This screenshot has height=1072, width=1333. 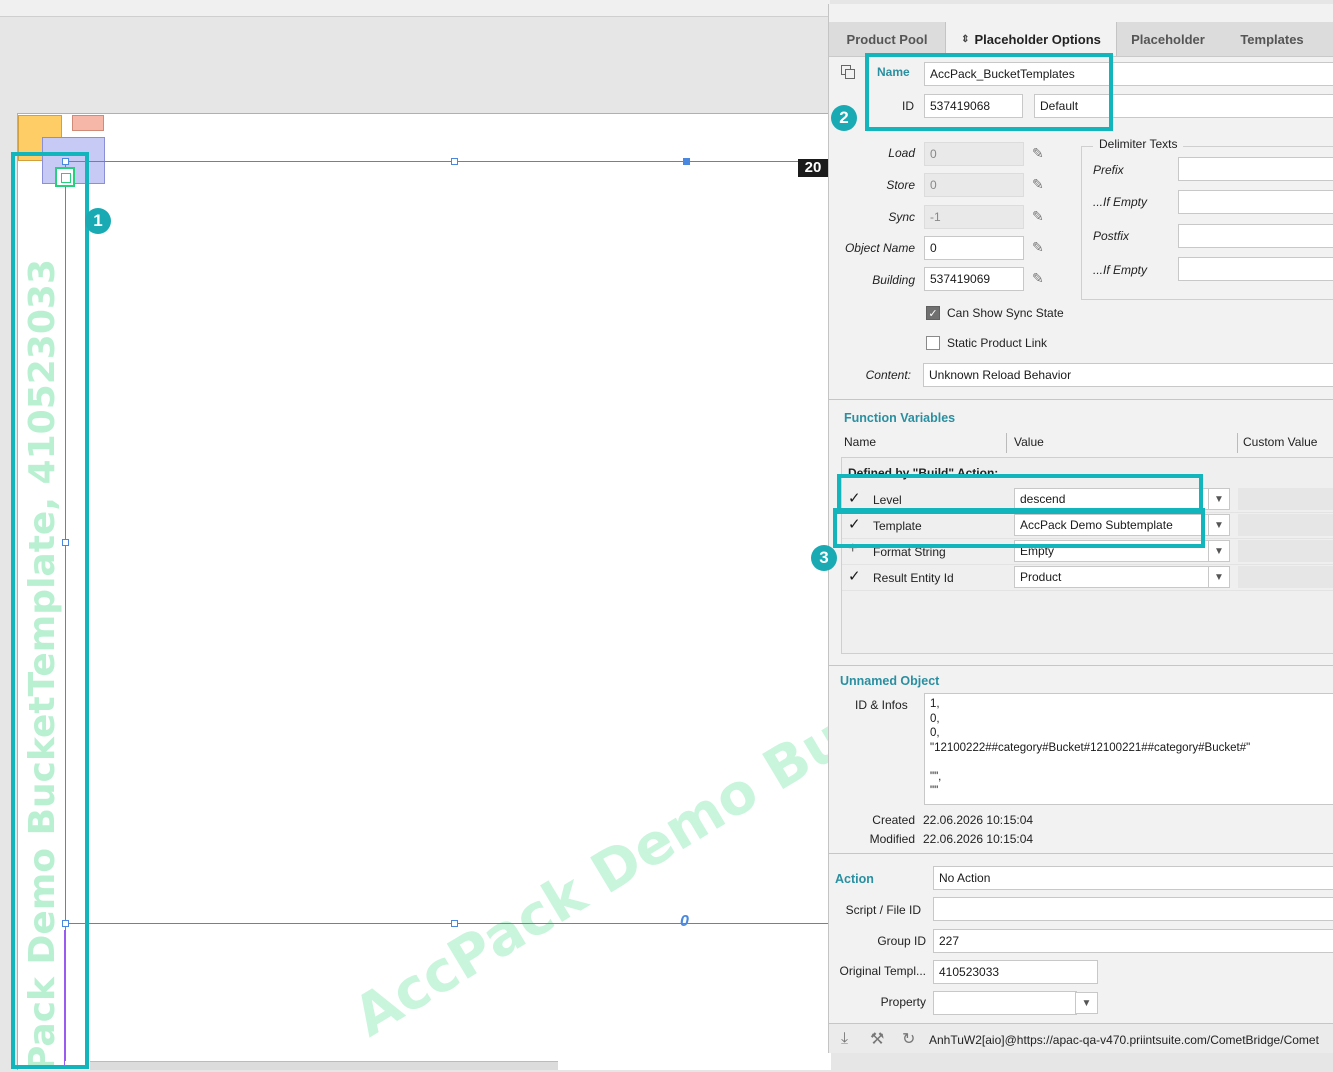 I want to click on annotation-badge-1: 1, so click(x=98, y=221).